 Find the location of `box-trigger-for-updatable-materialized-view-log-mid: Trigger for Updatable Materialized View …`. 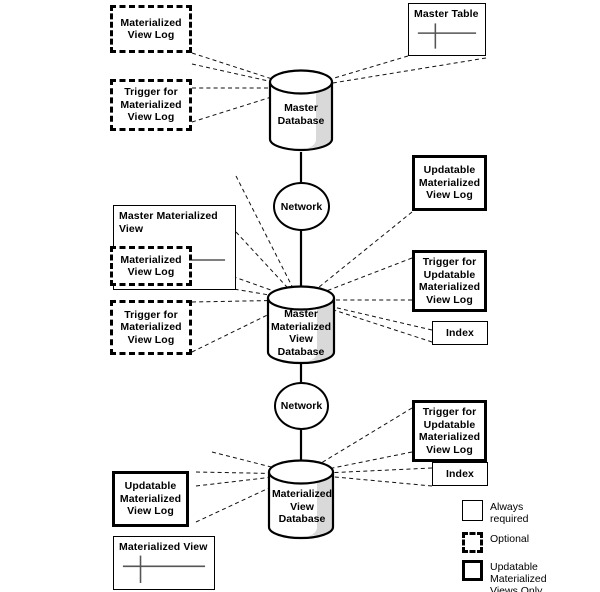

box-trigger-for-updatable-materialized-view-log-mid: Trigger for Updatable Materialized View … is located at coordinates (449, 281).